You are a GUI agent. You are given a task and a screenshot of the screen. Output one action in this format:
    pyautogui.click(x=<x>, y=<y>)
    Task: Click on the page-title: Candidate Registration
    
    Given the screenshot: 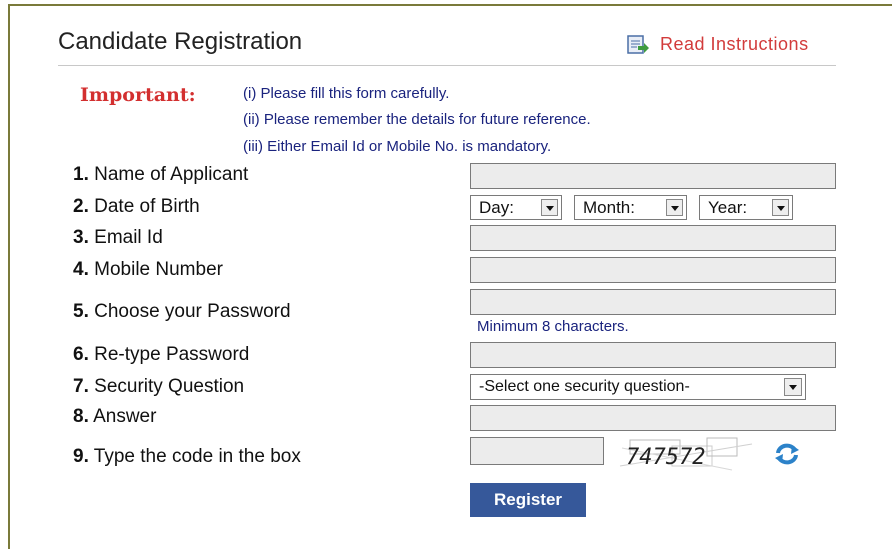 What is the action you would take?
    pyautogui.click(x=180, y=41)
    